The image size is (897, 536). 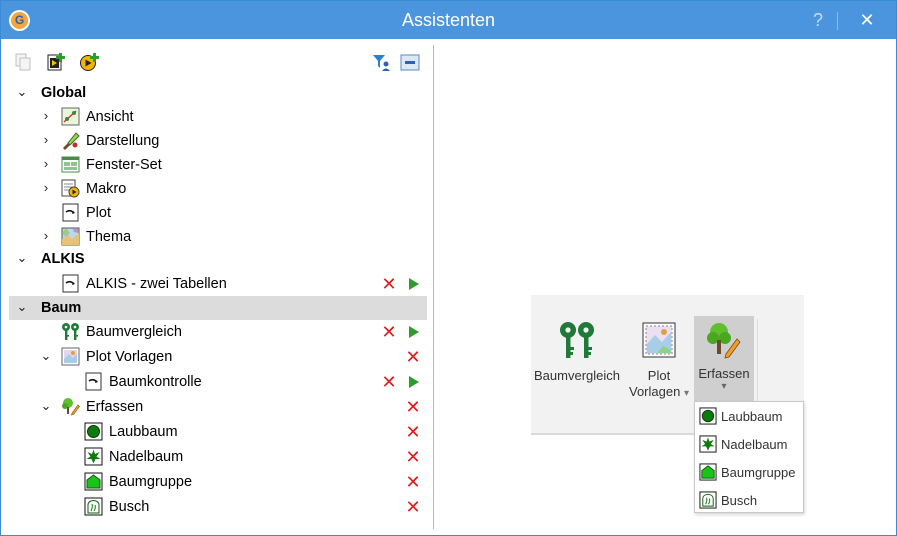 What do you see at coordinates (115, 407) in the screenshot?
I see `tree-item-label: Erfassen` at bounding box center [115, 407].